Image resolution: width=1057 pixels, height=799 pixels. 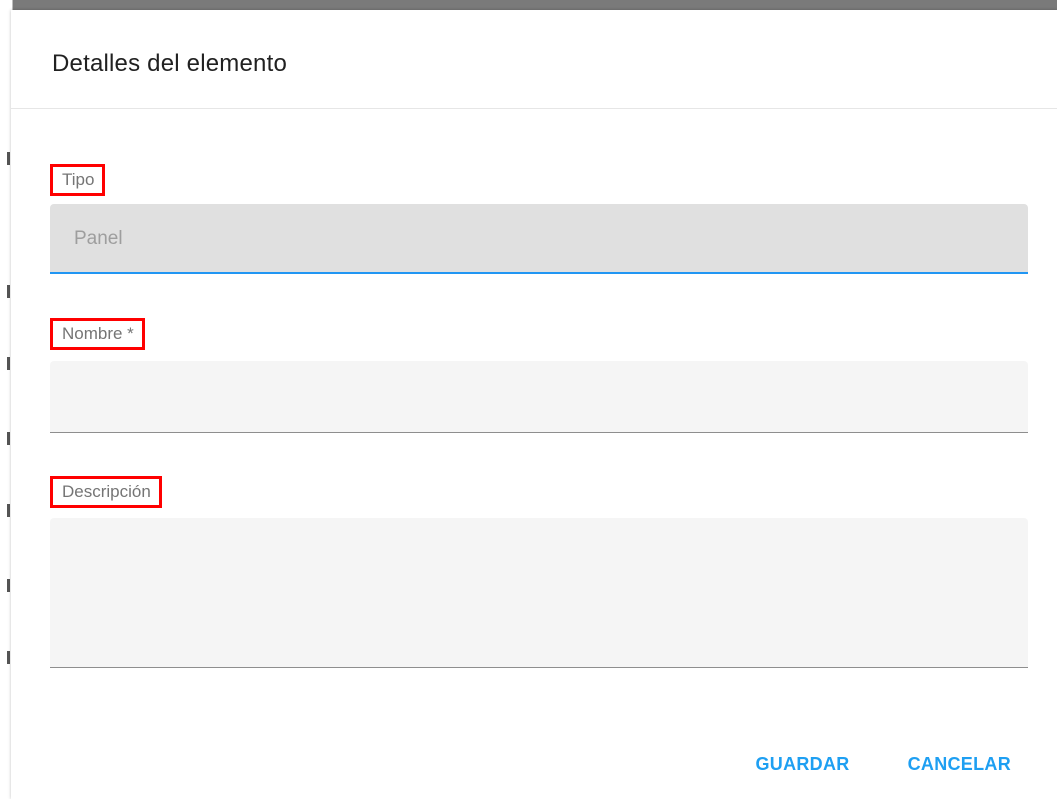 I want to click on cancel-button: CANCELAR, so click(x=959, y=764).